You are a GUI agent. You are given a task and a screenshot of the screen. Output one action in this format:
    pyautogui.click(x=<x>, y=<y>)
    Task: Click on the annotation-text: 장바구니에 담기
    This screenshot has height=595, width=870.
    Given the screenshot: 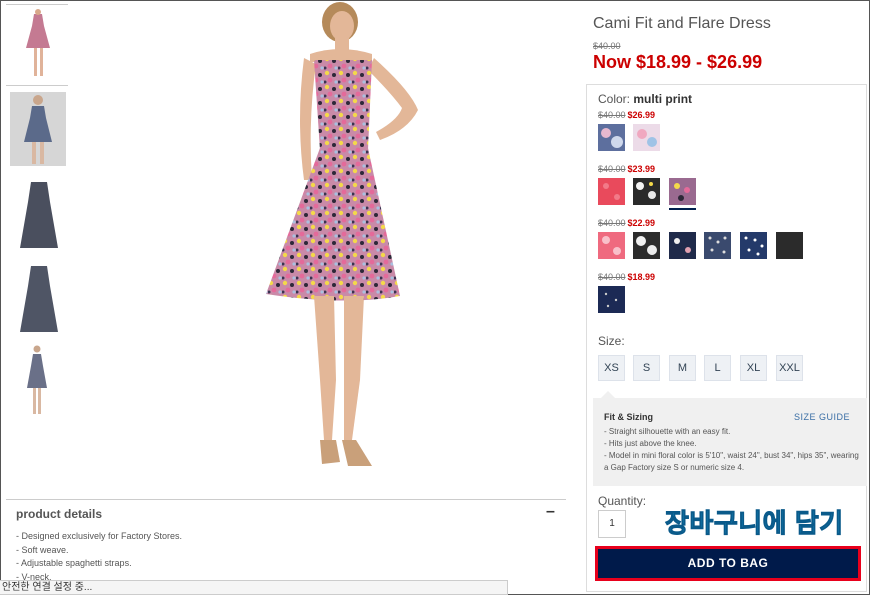 What is the action you would take?
    pyautogui.click(x=754, y=523)
    